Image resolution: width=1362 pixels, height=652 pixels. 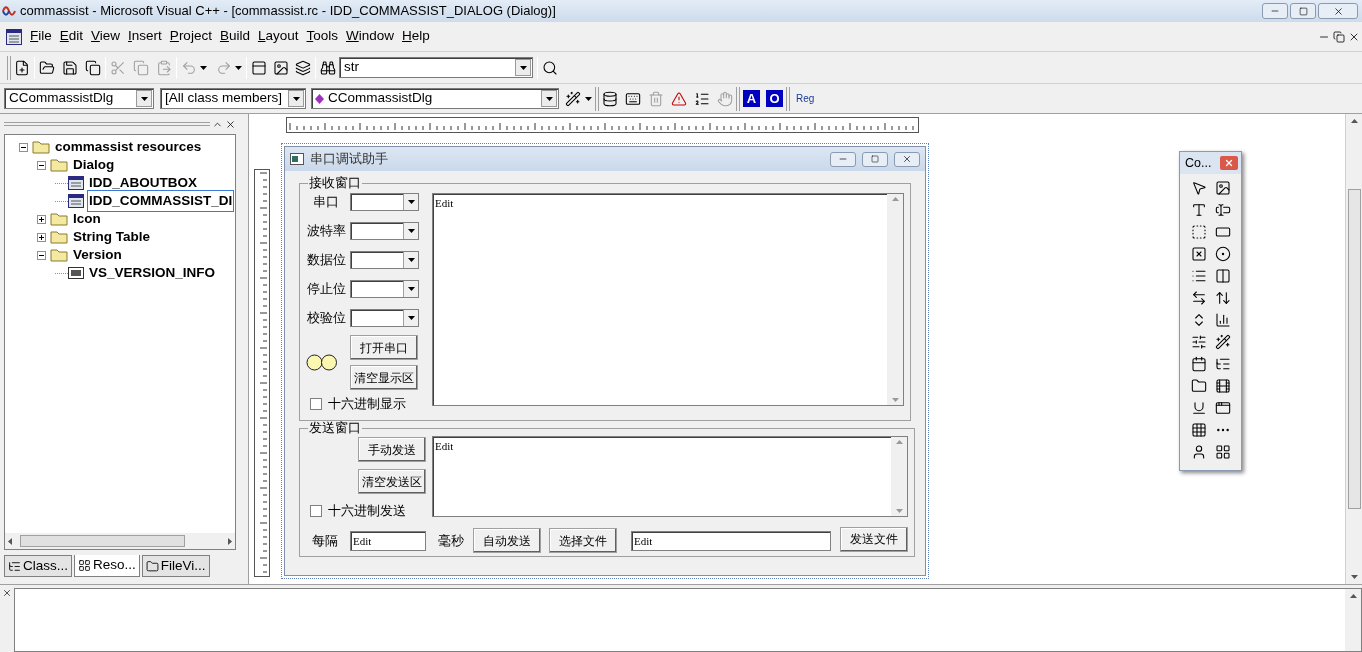 What do you see at coordinates (1198, 342) in the screenshot?
I see `slider-icon` at bounding box center [1198, 342].